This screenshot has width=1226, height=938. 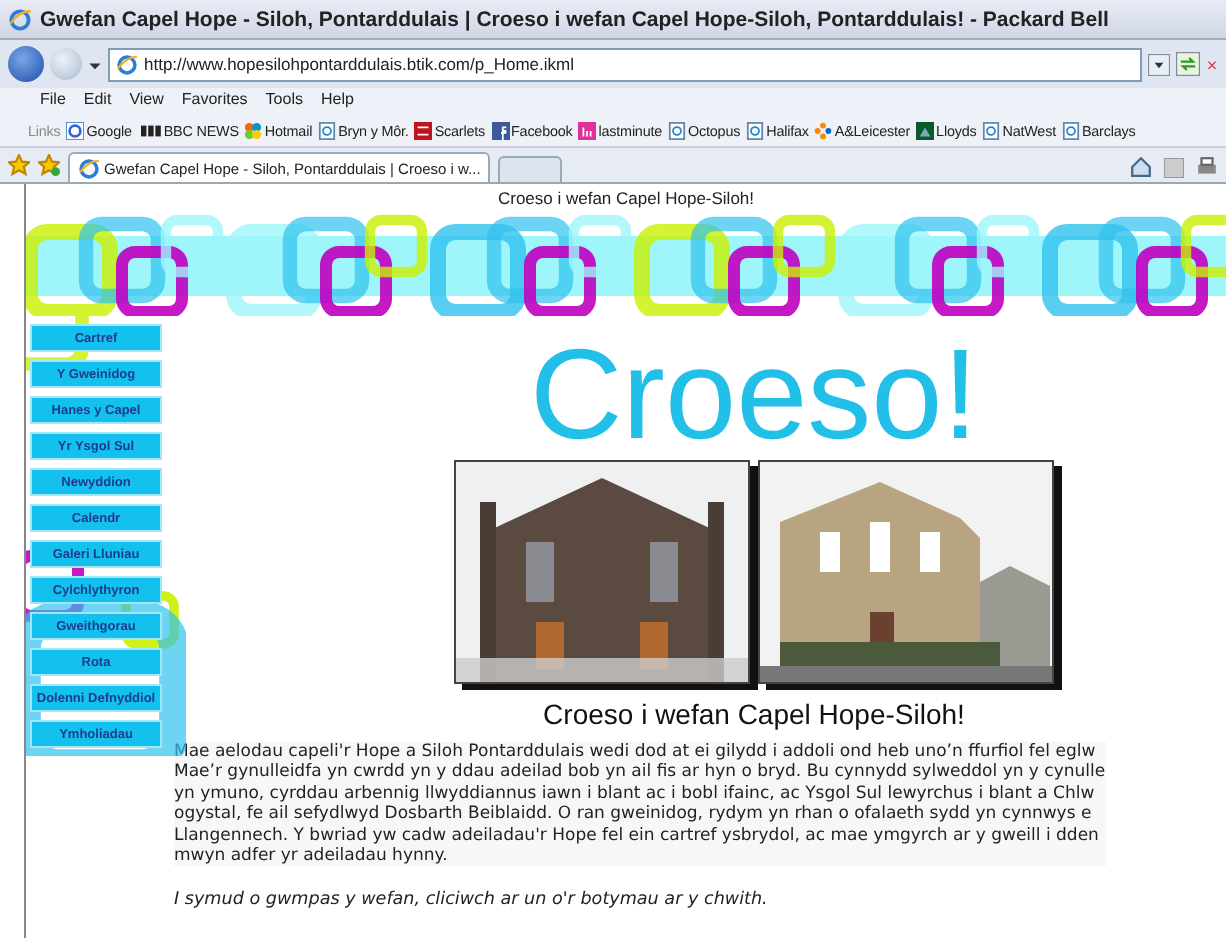 I want to click on lloyds-icon, so click(x=925, y=131).